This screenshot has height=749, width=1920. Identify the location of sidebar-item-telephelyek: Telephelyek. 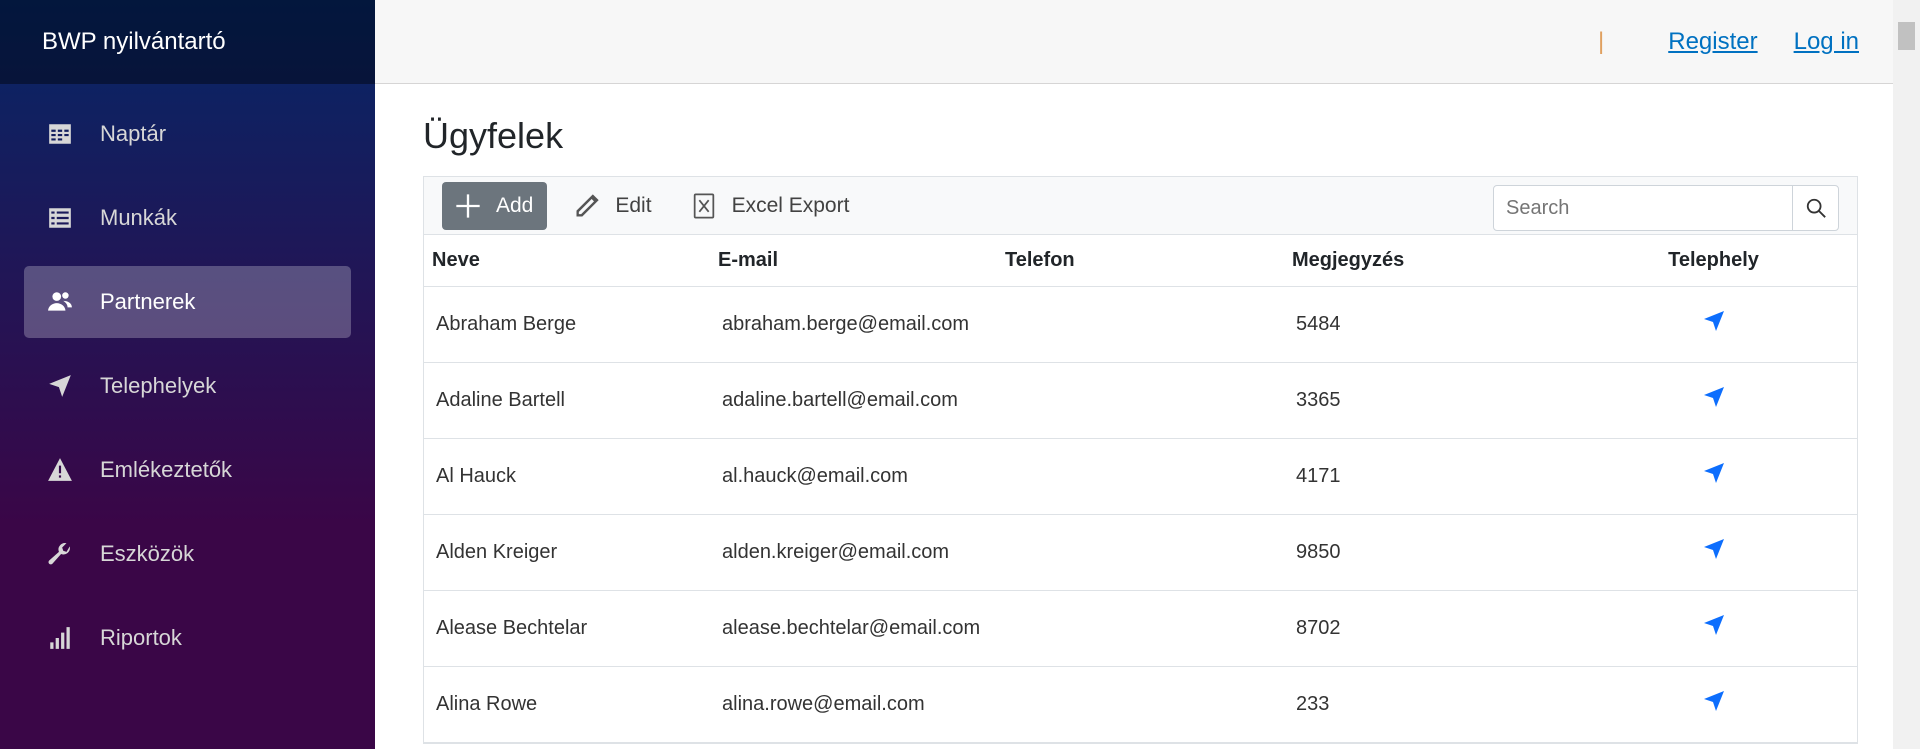
(187, 386).